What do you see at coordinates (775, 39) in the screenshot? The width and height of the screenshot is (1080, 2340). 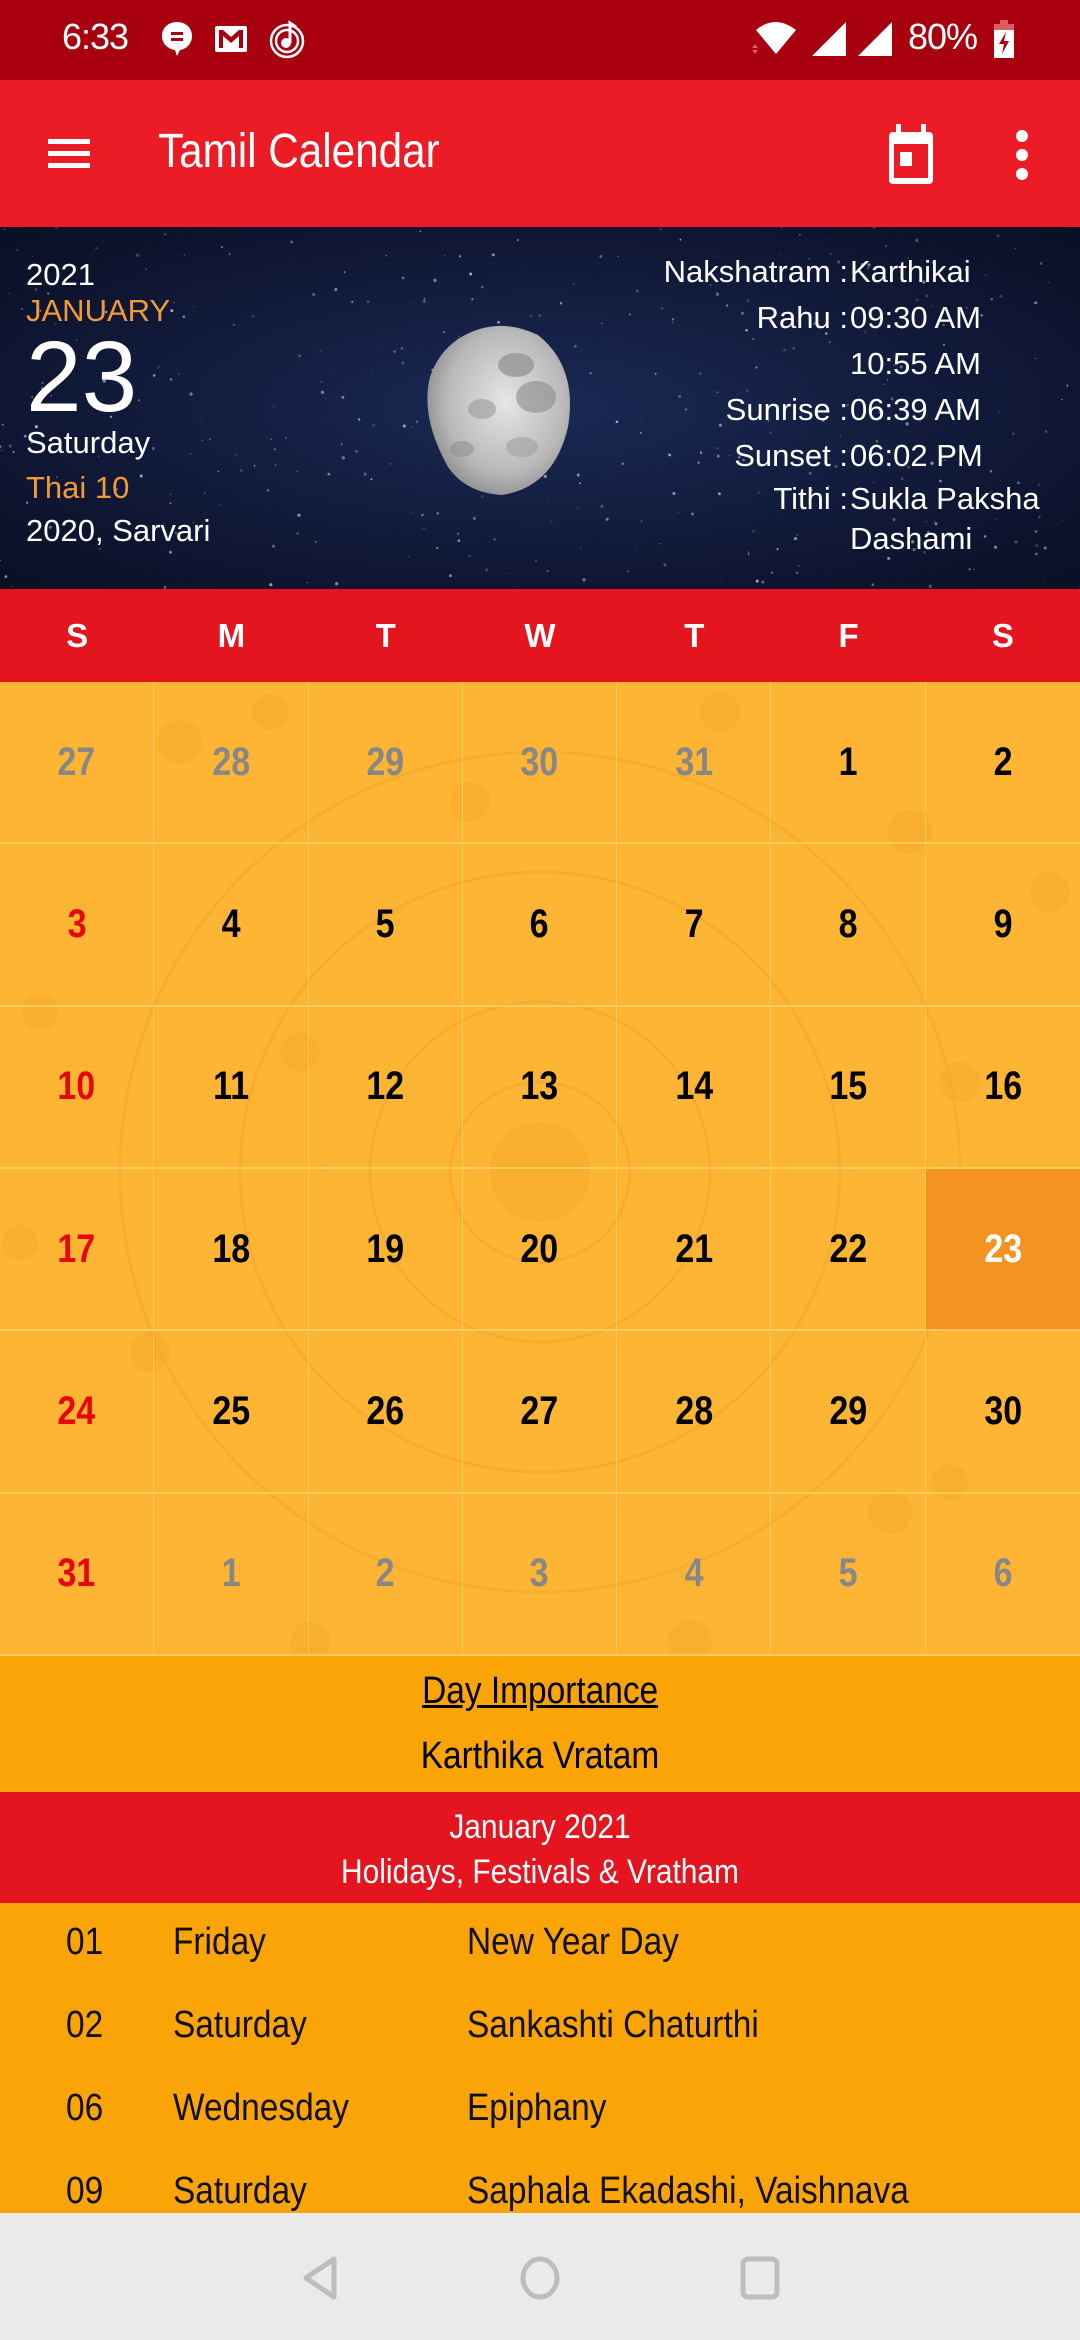 I see `wifi-icon` at bounding box center [775, 39].